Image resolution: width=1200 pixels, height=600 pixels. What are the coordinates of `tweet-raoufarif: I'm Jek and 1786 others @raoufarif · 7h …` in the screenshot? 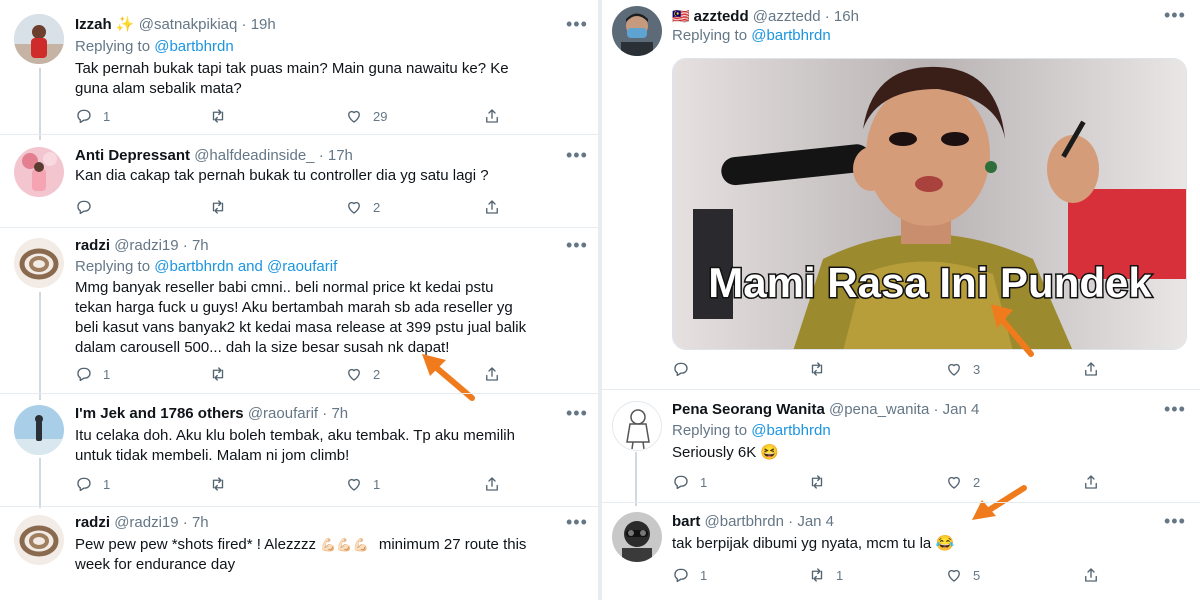 It's located at (299, 450).